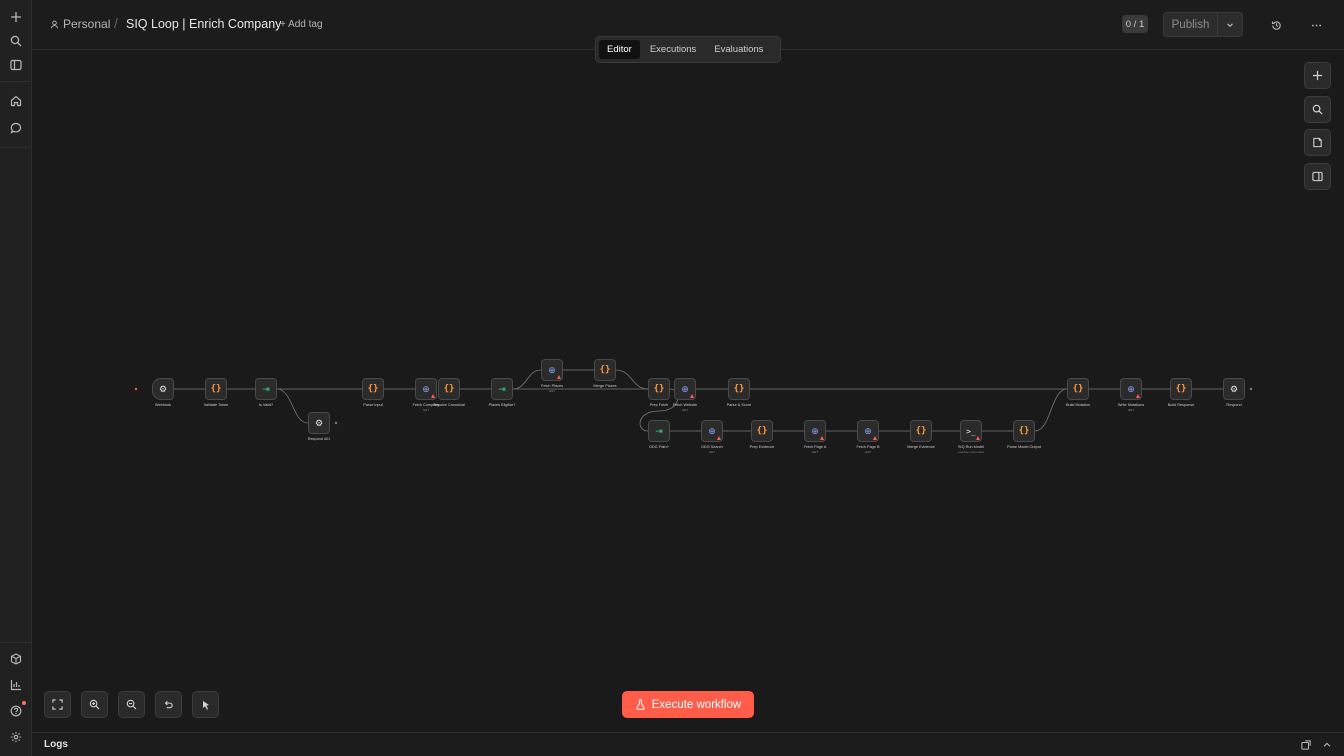 The width and height of the screenshot is (1344, 756). I want to click on user-icon, so click(54, 24).